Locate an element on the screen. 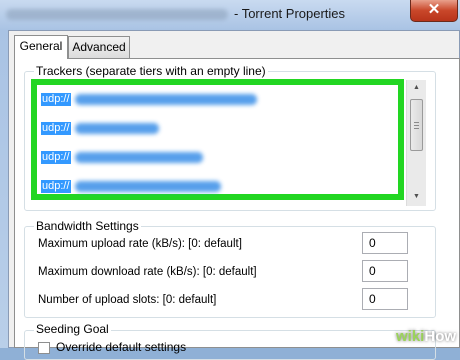  max-upload-rate-label: Maximum upload rate (kB/s): [0: default] is located at coordinates (140, 244).